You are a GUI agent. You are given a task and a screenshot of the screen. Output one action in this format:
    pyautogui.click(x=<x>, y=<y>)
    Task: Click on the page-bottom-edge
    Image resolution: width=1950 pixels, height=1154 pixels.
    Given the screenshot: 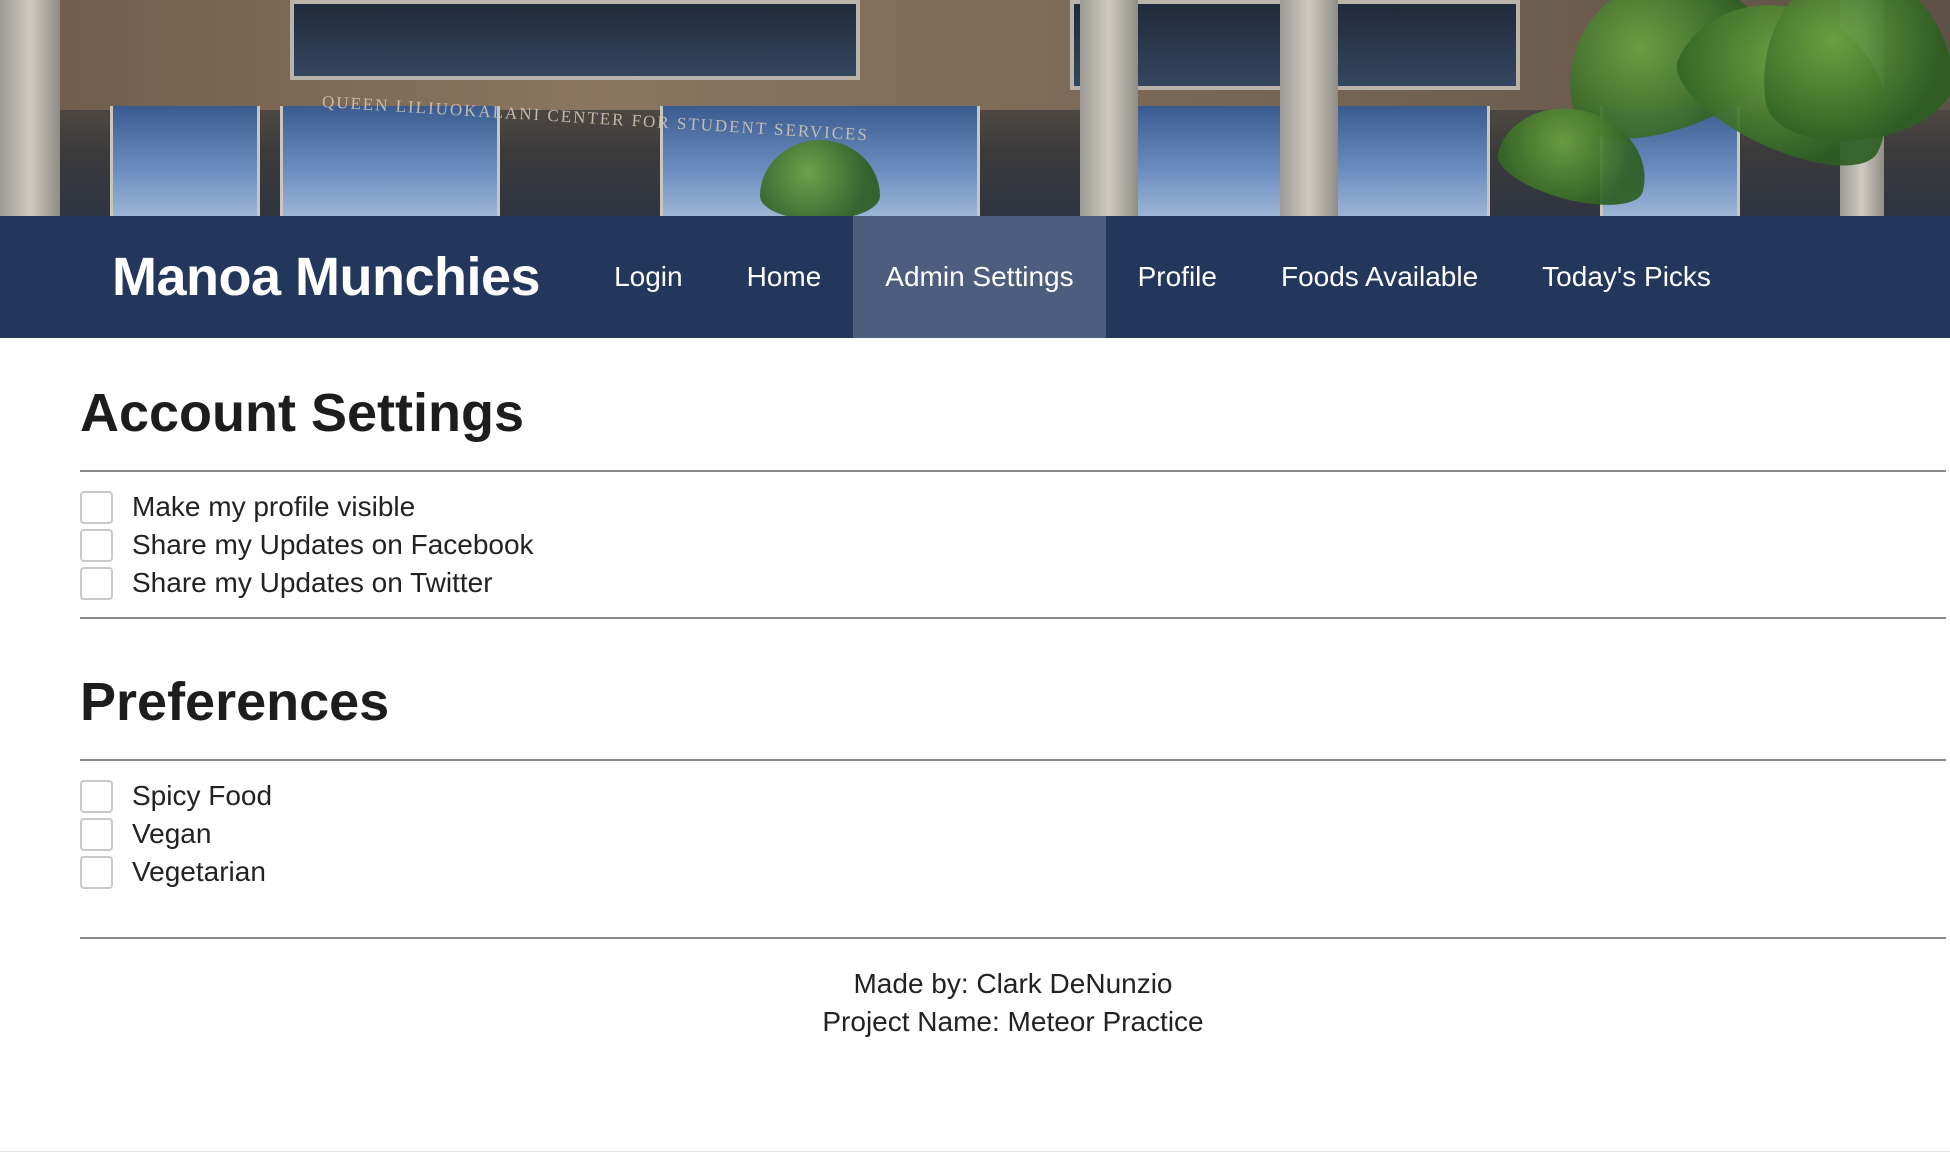 What is the action you would take?
    pyautogui.click(x=975, y=1151)
    